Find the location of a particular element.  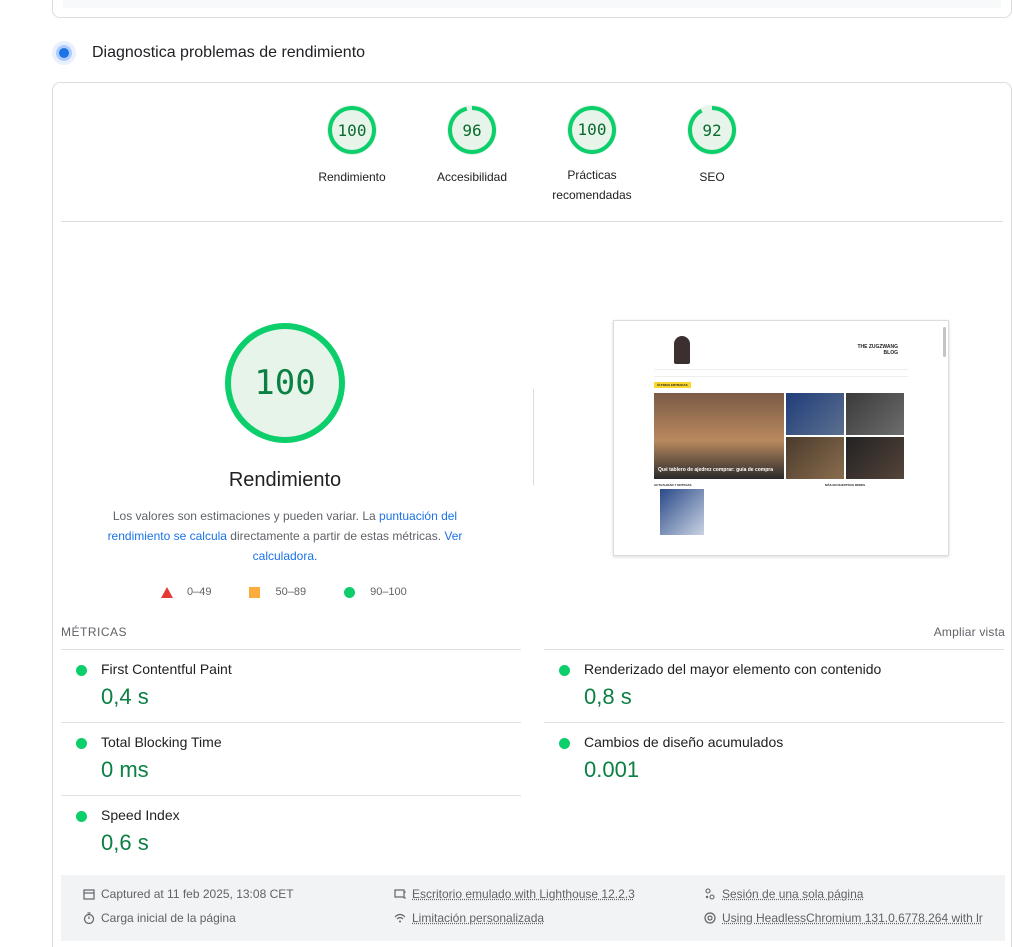

legend-pass: 90–100 is located at coordinates (375, 592).